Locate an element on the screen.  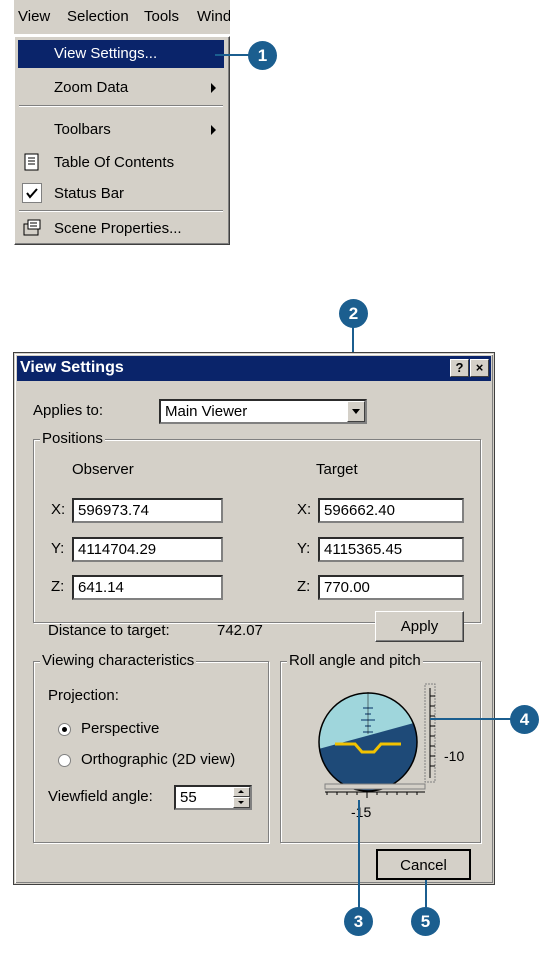
spinner-up-button is located at coordinates (241, 792).